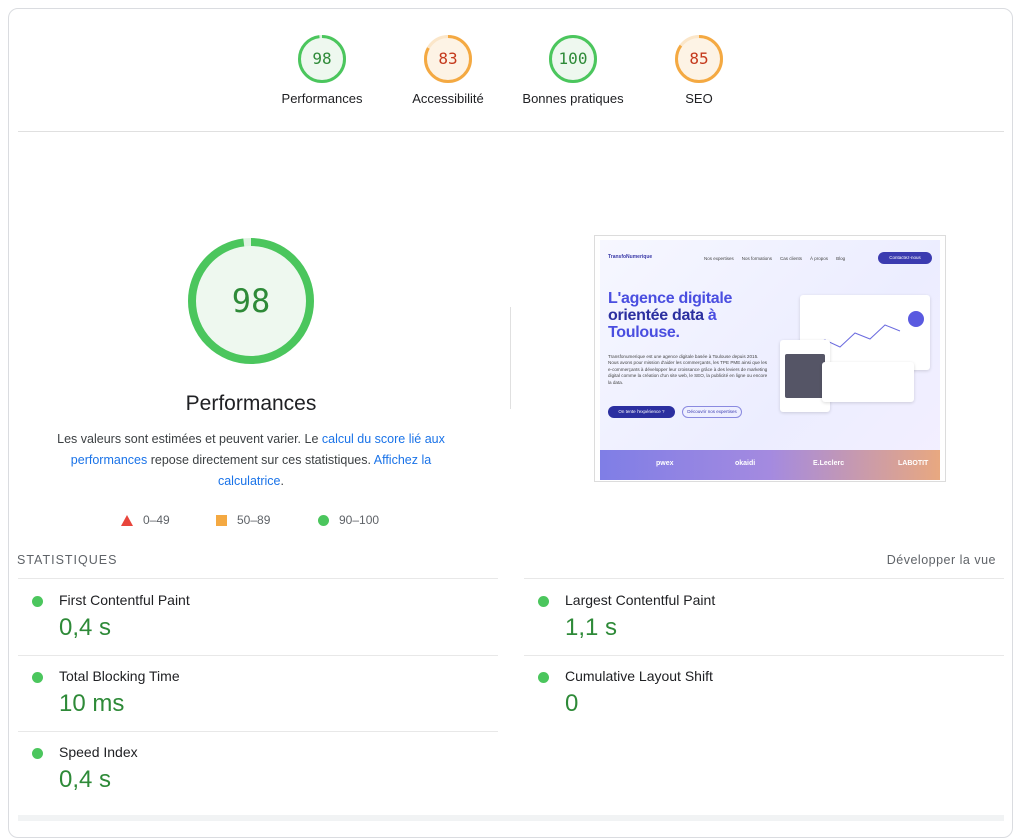  I want to click on metric-name: Cumulative Layout Shift, so click(639, 676).